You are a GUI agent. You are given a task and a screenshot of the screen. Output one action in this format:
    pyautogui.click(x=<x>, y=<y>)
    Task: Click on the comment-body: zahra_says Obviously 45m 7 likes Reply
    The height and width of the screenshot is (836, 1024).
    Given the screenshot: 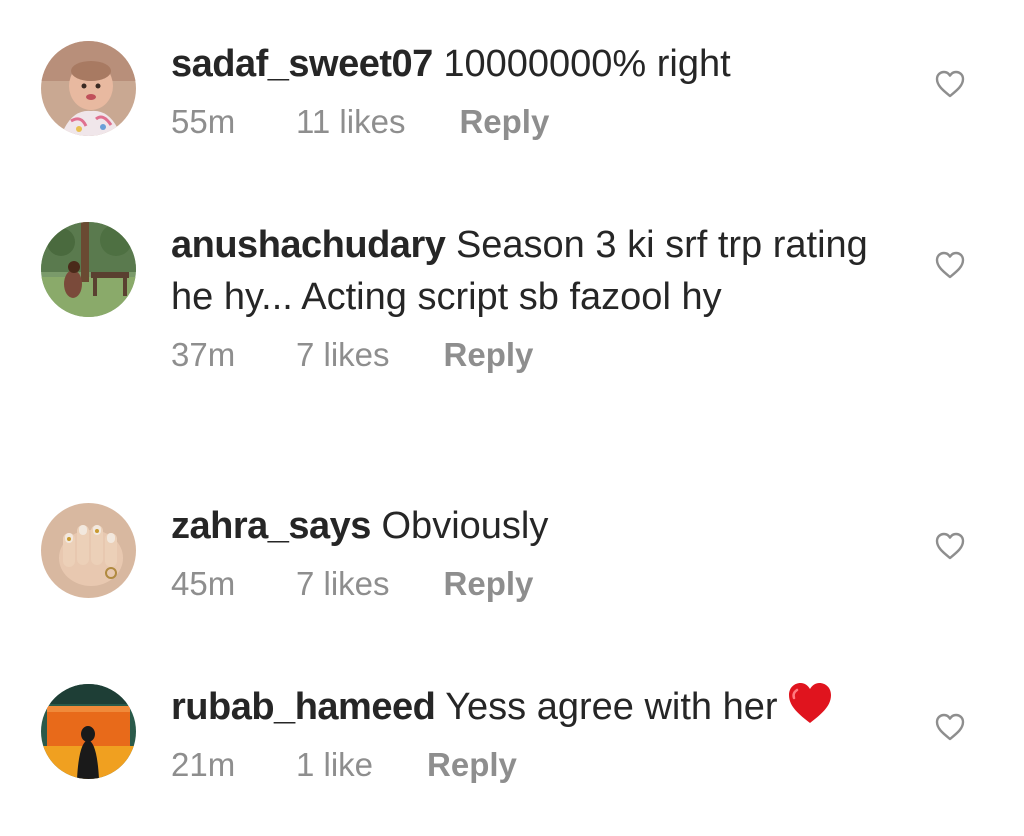 What is the action you would take?
    pyautogui.click(x=536, y=552)
    